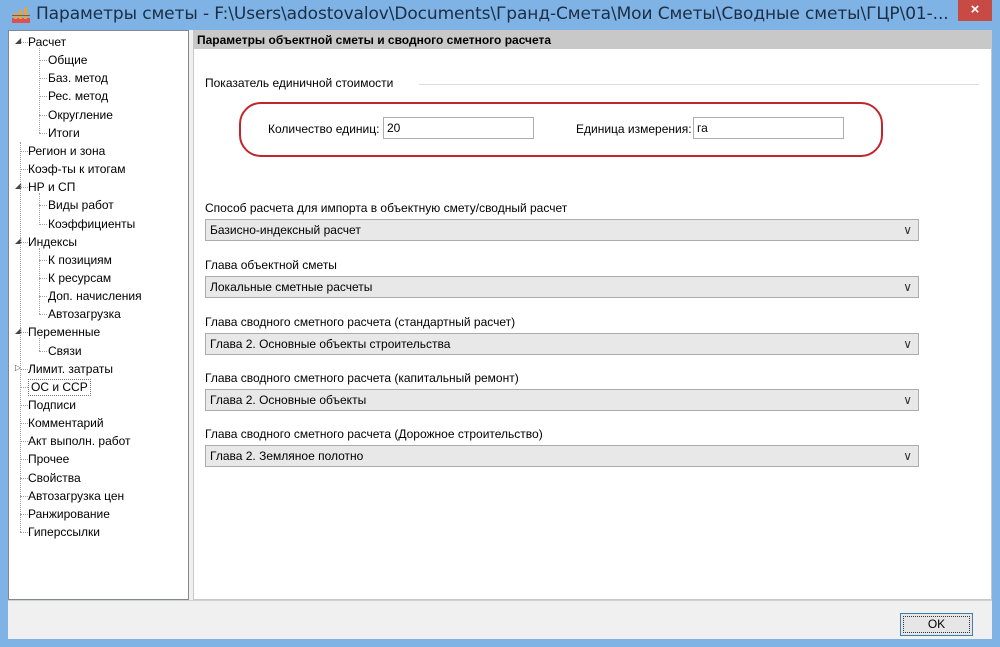  Describe the element at coordinates (78, 96) in the screenshot. I see `tree-item: Рес. метод` at that location.